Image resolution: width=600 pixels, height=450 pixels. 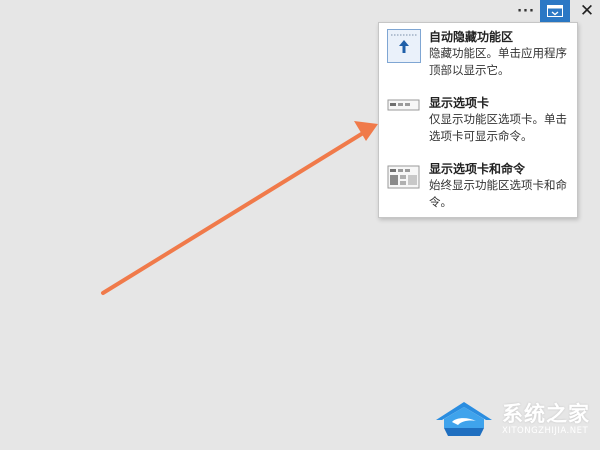 What do you see at coordinates (545, 431) in the screenshot?
I see `watermark-url: XITONGZHIJIA.NET` at bounding box center [545, 431].